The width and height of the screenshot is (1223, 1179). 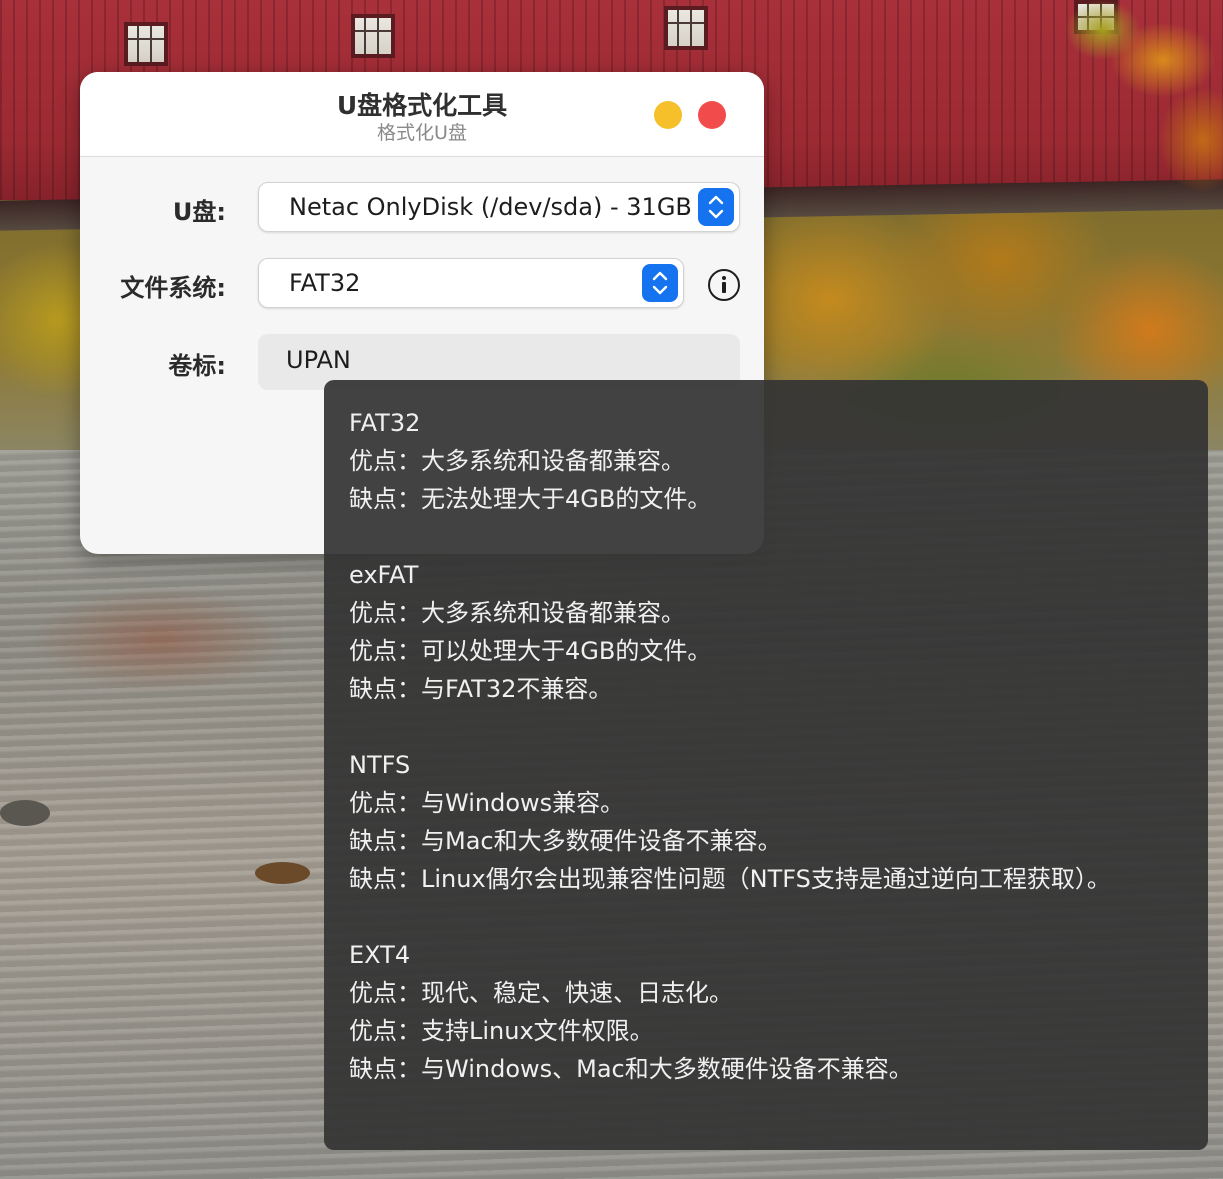 What do you see at coordinates (541, 993) in the screenshot?
I see `fs-line: 优点：现代、稳定、快速、日志化。` at bounding box center [541, 993].